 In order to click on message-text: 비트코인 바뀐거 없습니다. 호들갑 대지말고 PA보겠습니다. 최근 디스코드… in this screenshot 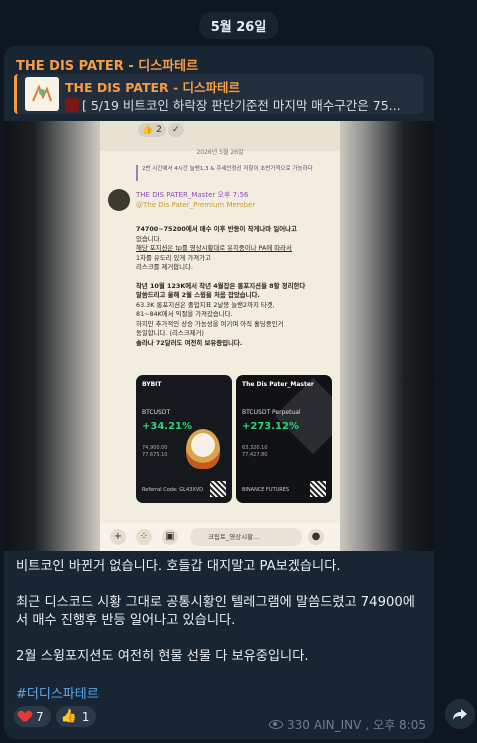, I will do `click(221, 621)`.